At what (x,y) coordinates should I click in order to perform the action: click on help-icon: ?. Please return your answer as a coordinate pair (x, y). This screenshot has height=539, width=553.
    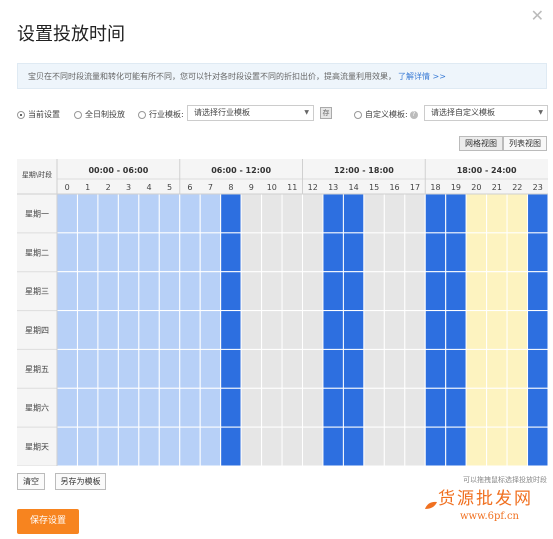
    Looking at the image, I should click on (413, 114).